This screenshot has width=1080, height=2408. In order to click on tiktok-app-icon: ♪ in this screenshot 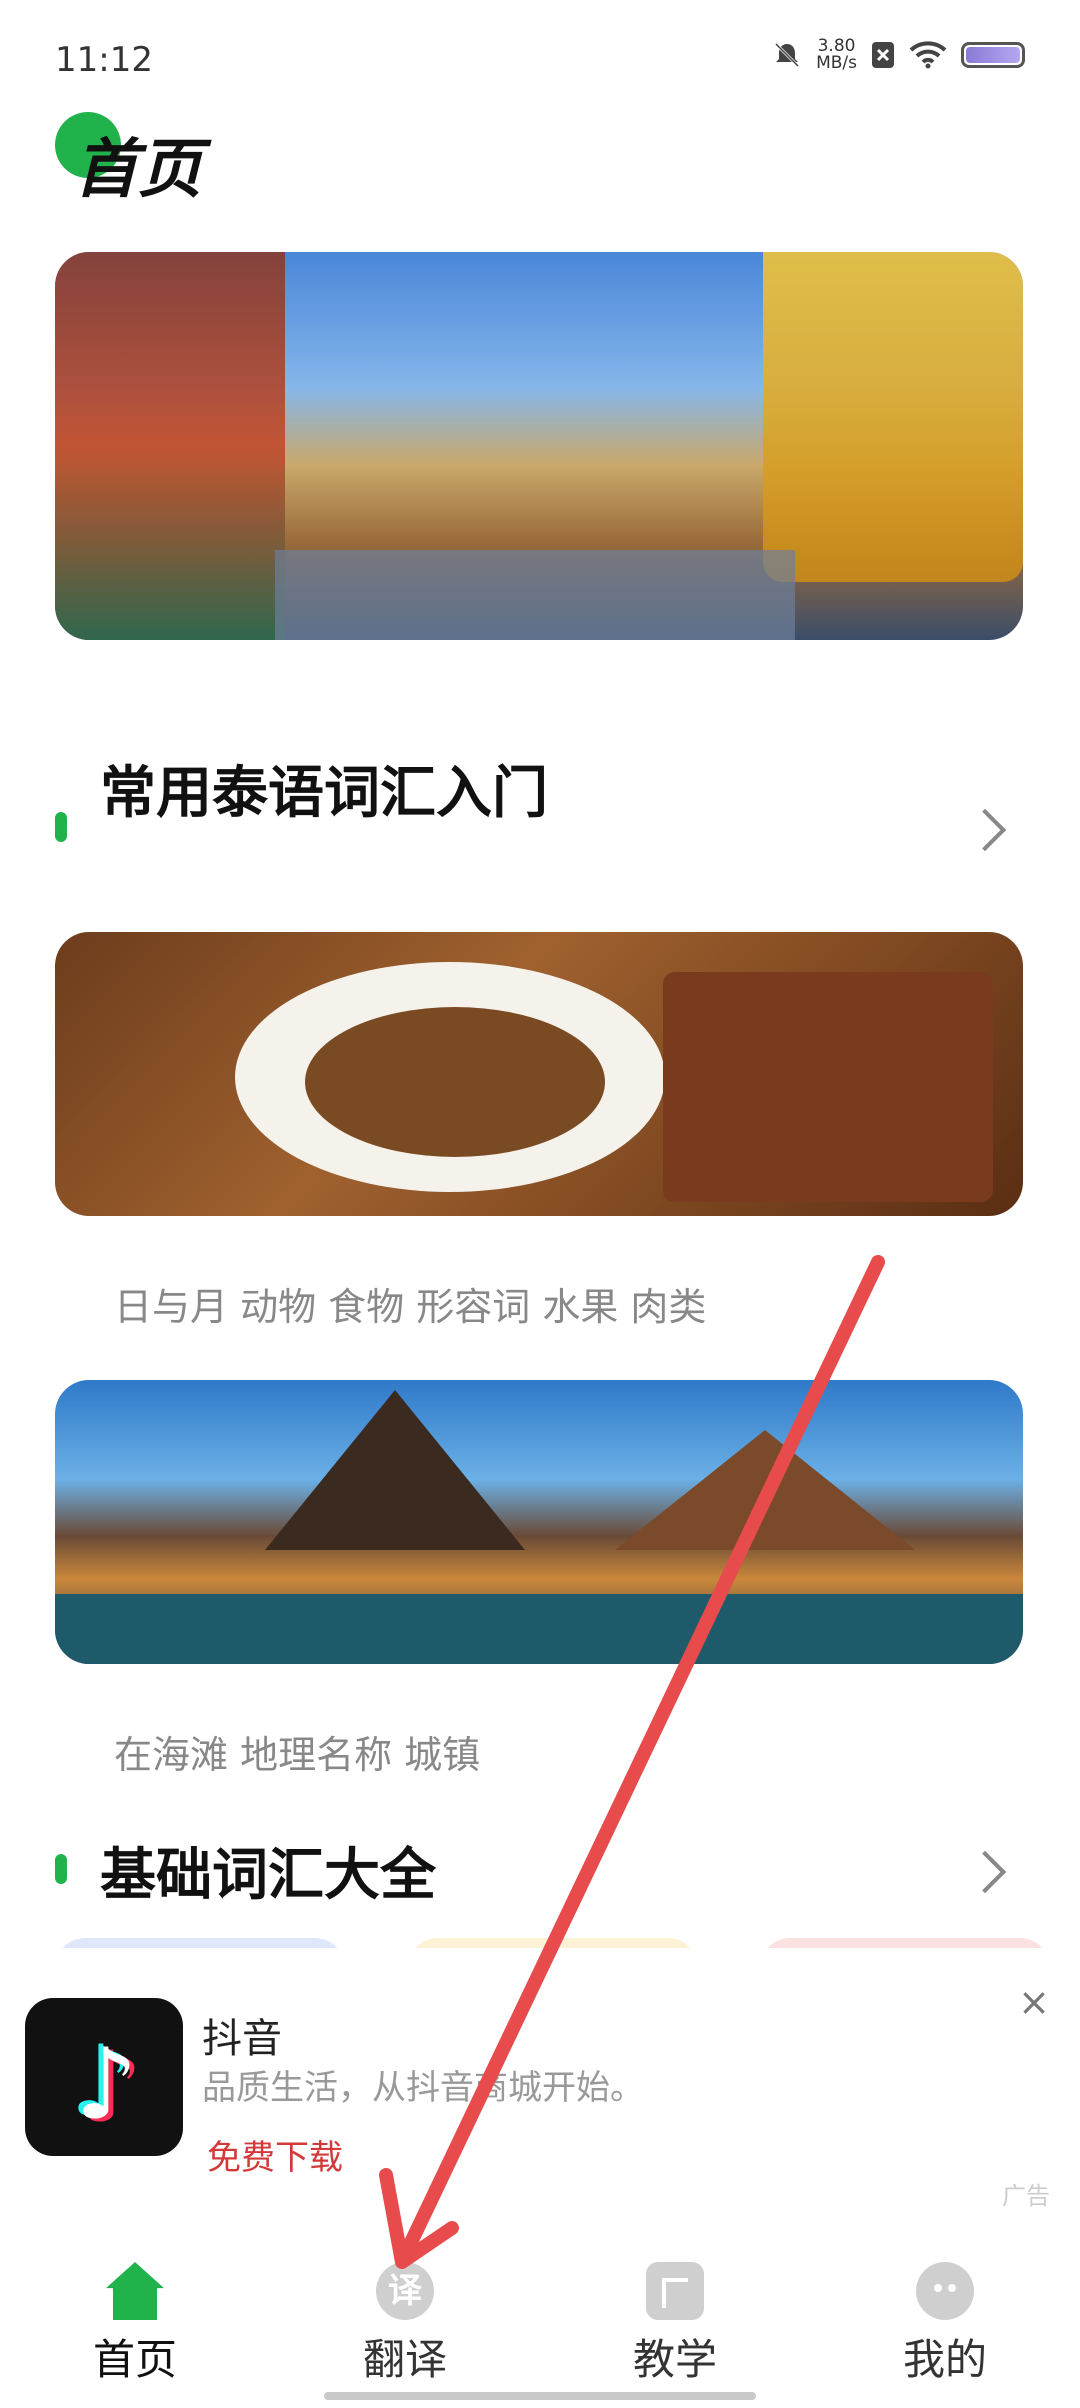, I will do `click(104, 2077)`.